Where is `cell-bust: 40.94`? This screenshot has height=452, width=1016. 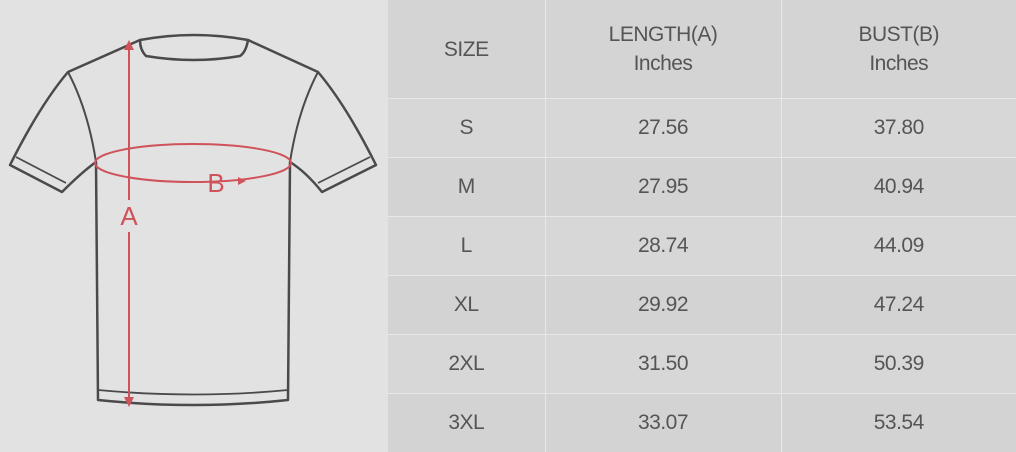
cell-bust: 40.94 is located at coordinates (898, 187).